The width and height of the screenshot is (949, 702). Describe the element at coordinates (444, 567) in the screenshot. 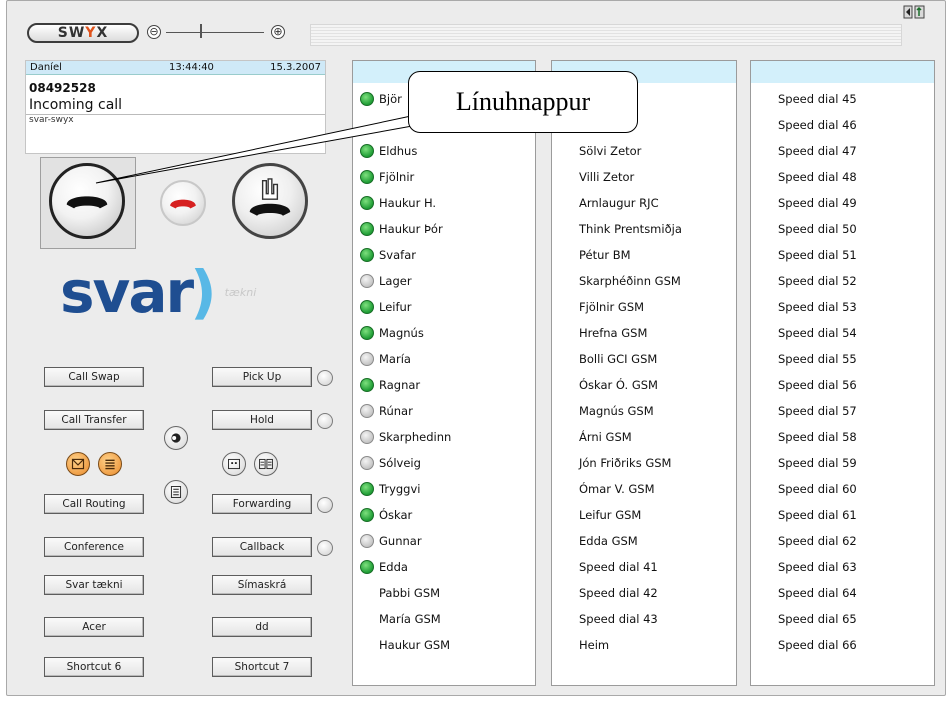

I see `list-item: Edda` at that location.